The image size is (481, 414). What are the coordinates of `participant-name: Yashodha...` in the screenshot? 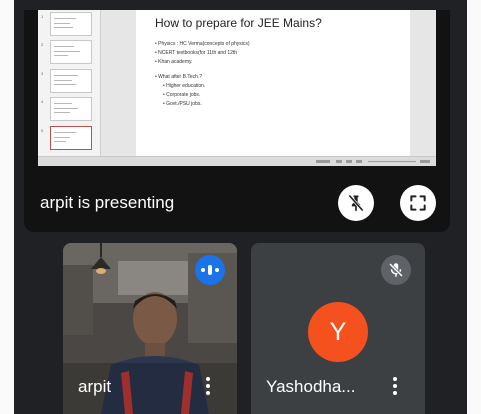 It's located at (311, 386).